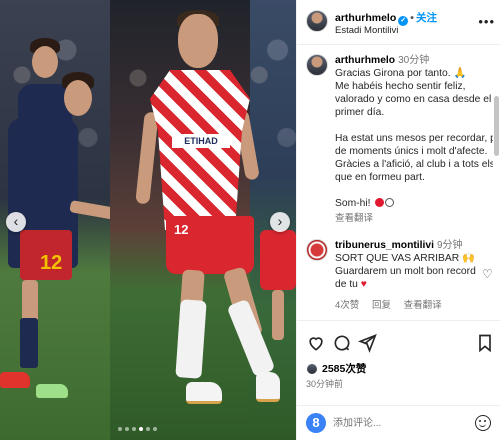  Describe the element at coordinates (486, 21) in the screenshot. I see `more-icon: •••` at that location.